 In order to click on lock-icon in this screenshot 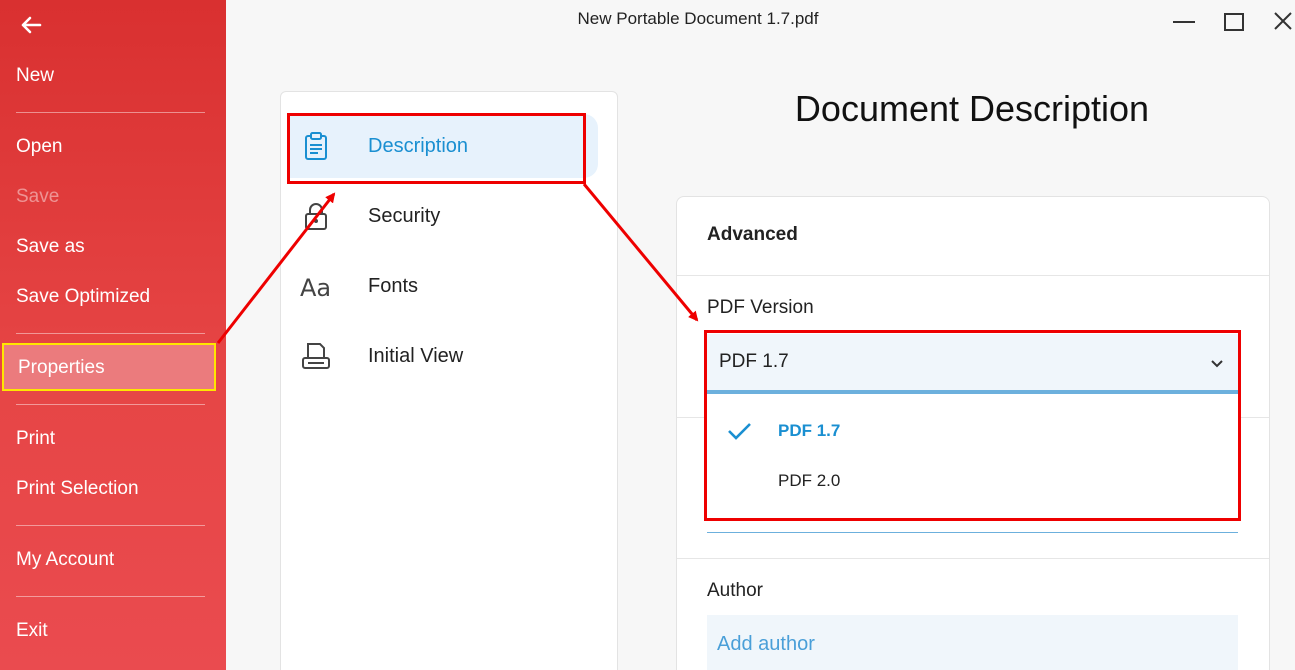, I will do `click(316, 216)`.